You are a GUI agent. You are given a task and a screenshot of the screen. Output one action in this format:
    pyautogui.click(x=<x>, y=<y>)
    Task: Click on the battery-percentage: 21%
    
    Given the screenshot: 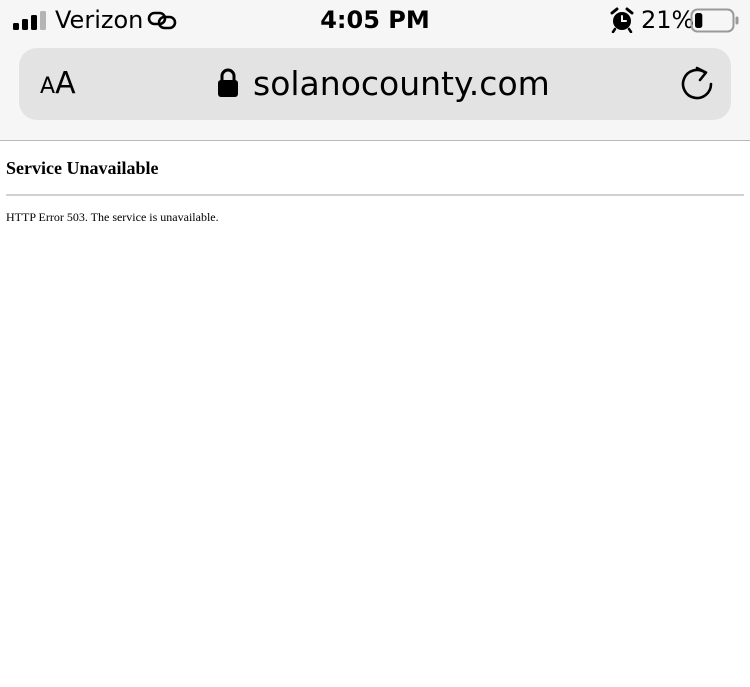 What is the action you would take?
    pyautogui.click(x=668, y=20)
    